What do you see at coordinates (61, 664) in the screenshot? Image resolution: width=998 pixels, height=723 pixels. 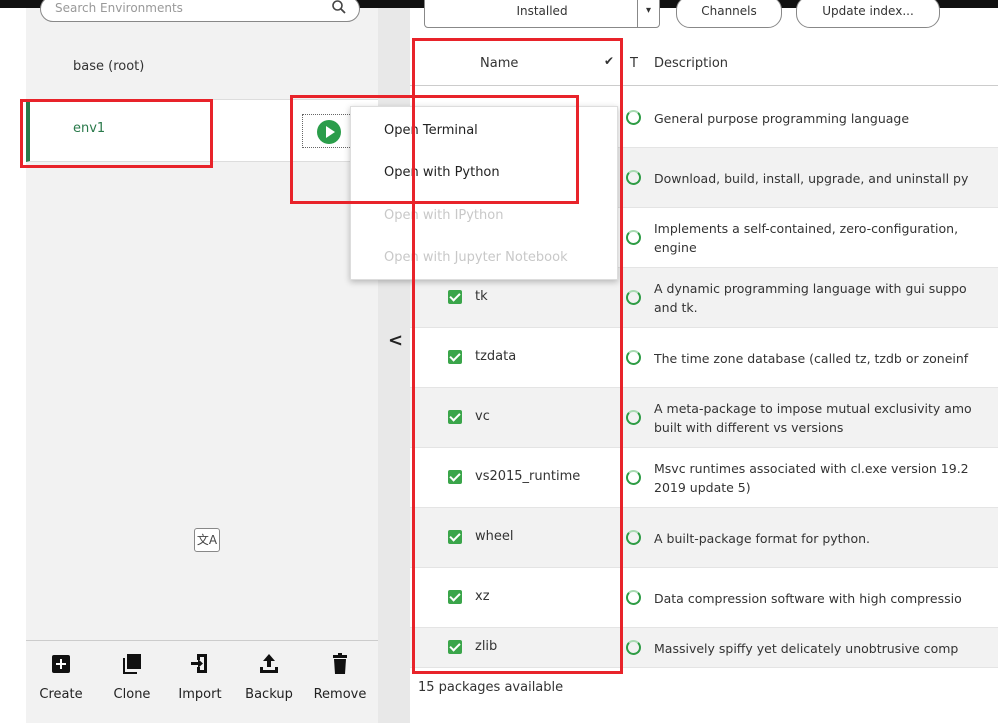 I see `plus-square-icon` at bounding box center [61, 664].